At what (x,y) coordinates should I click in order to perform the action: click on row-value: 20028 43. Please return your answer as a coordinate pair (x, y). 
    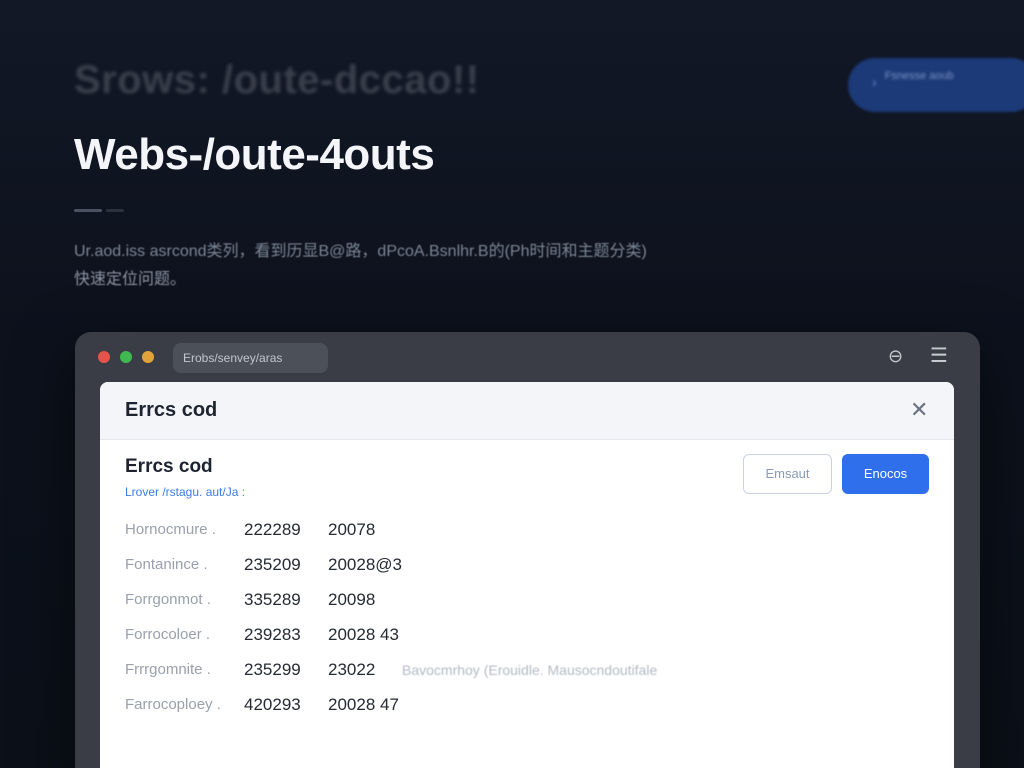
    Looking at the image, I should click on (363, 634).